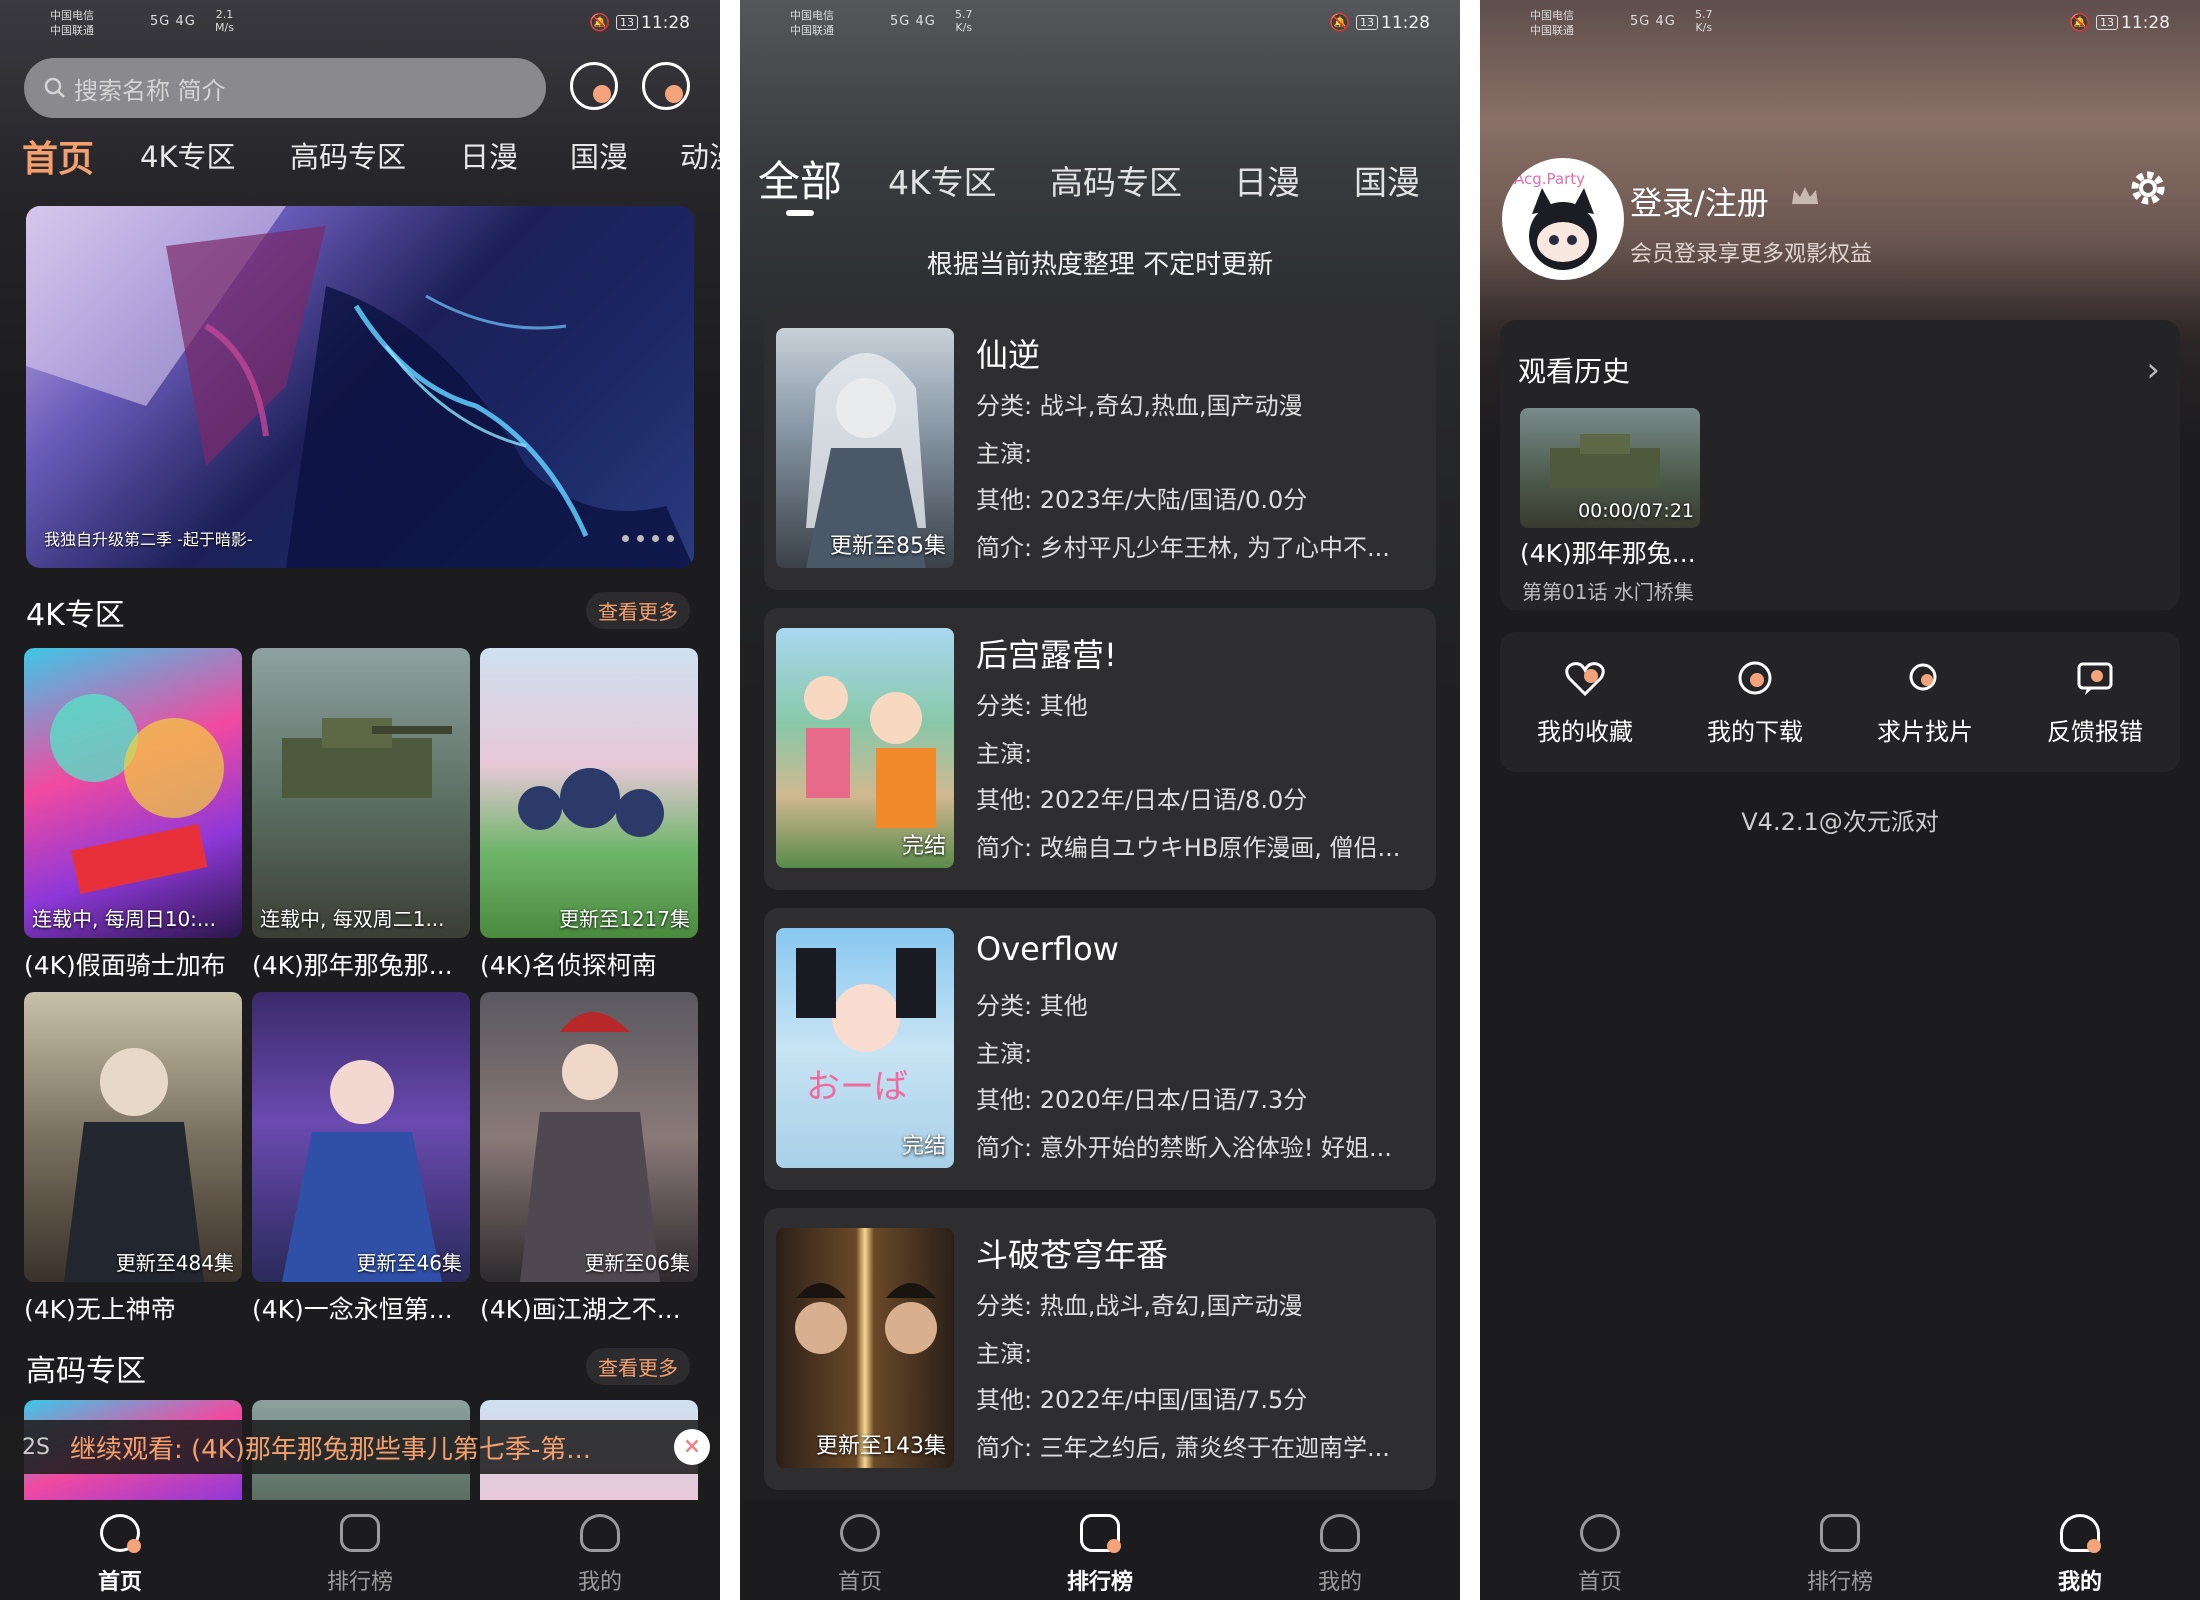 The height and width of the screenshot is (1600, 2200). What do you see at coordinates (1072, 1255) in the screenshot?
I see `video-title: 斗破苍穹年番` at bounding box center [1072, 1255].